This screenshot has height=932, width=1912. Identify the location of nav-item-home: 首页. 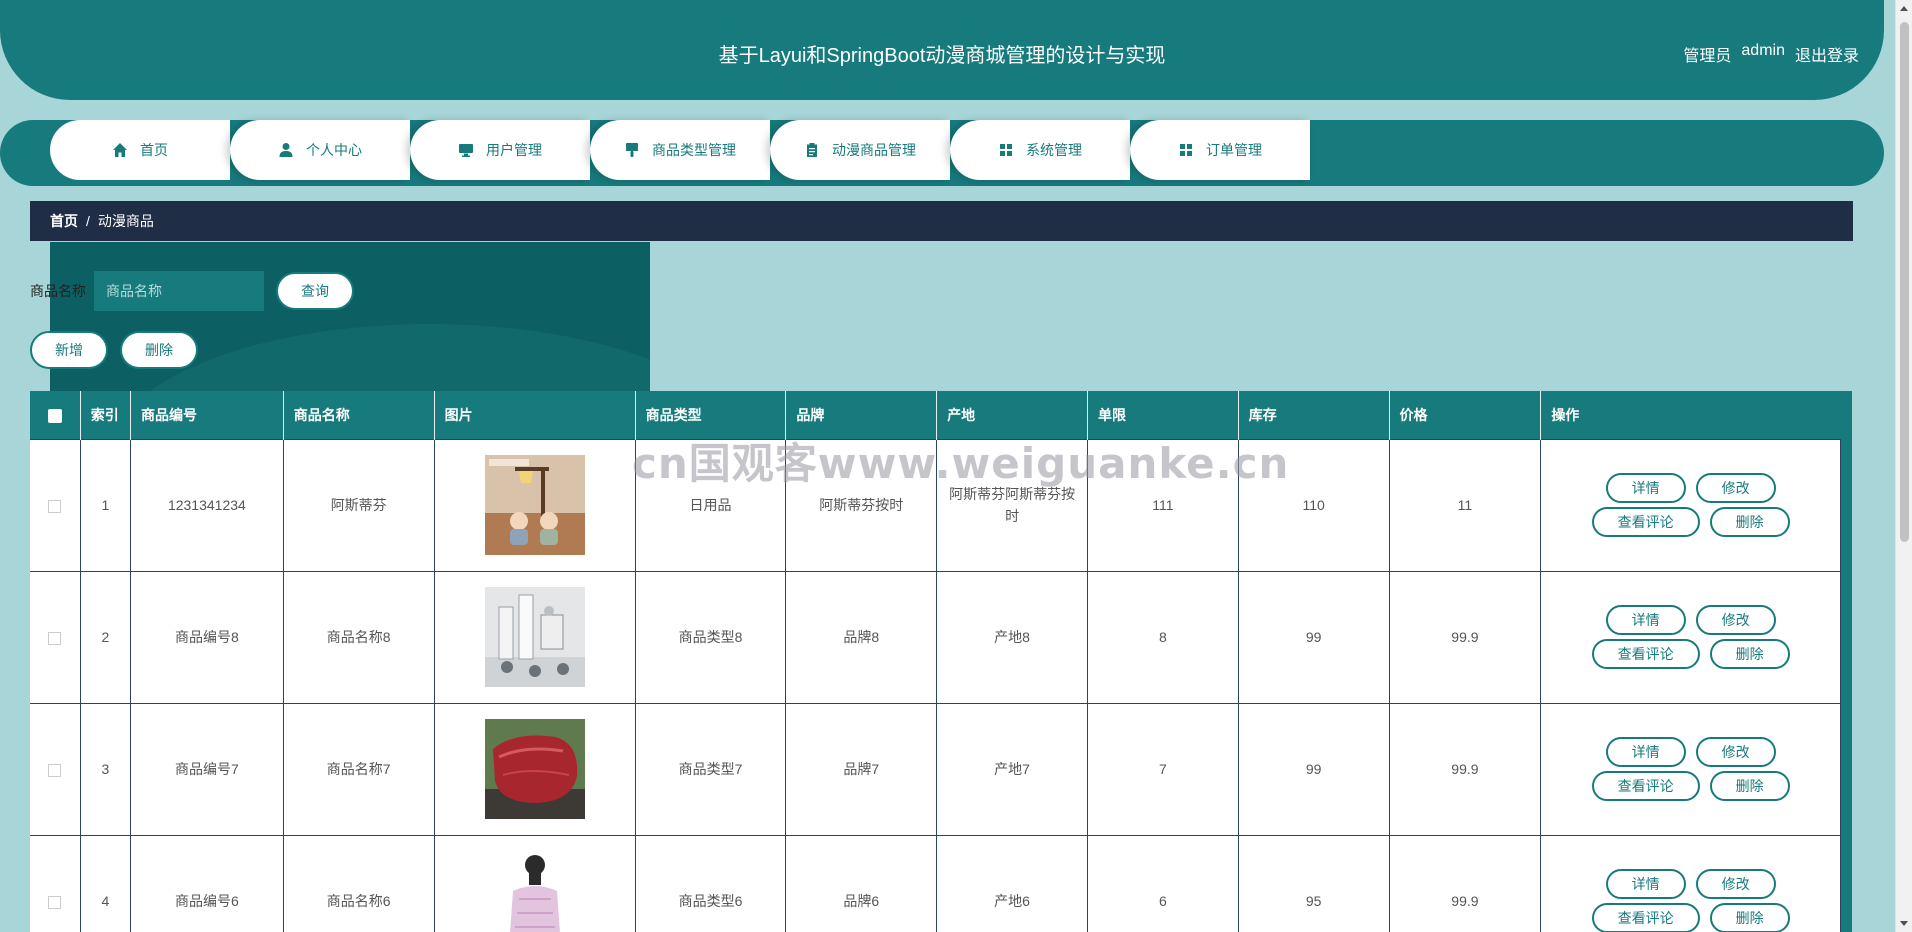
(140, 150).